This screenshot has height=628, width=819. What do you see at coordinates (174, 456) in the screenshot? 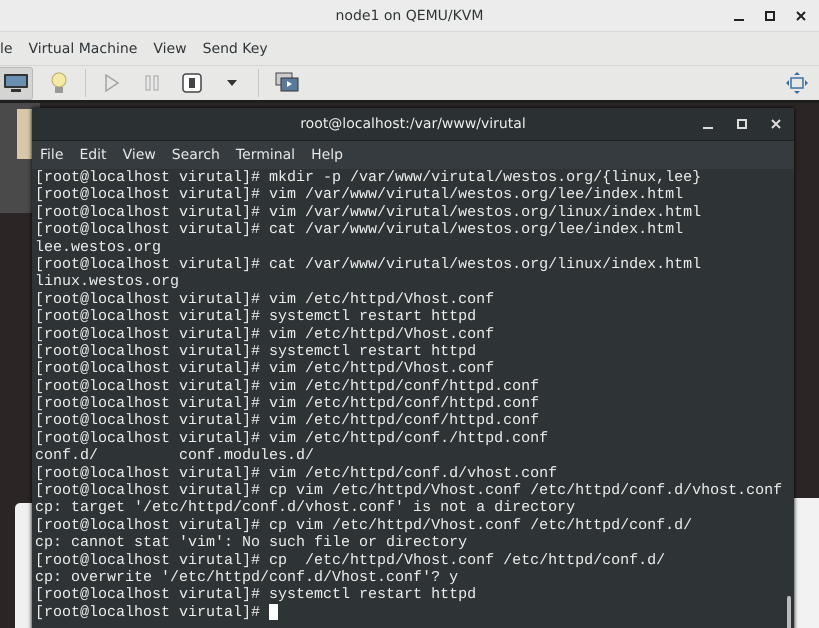
I see `terminal-line: conf.d/ conf.modules.d/` at bounding box center [174, 456].